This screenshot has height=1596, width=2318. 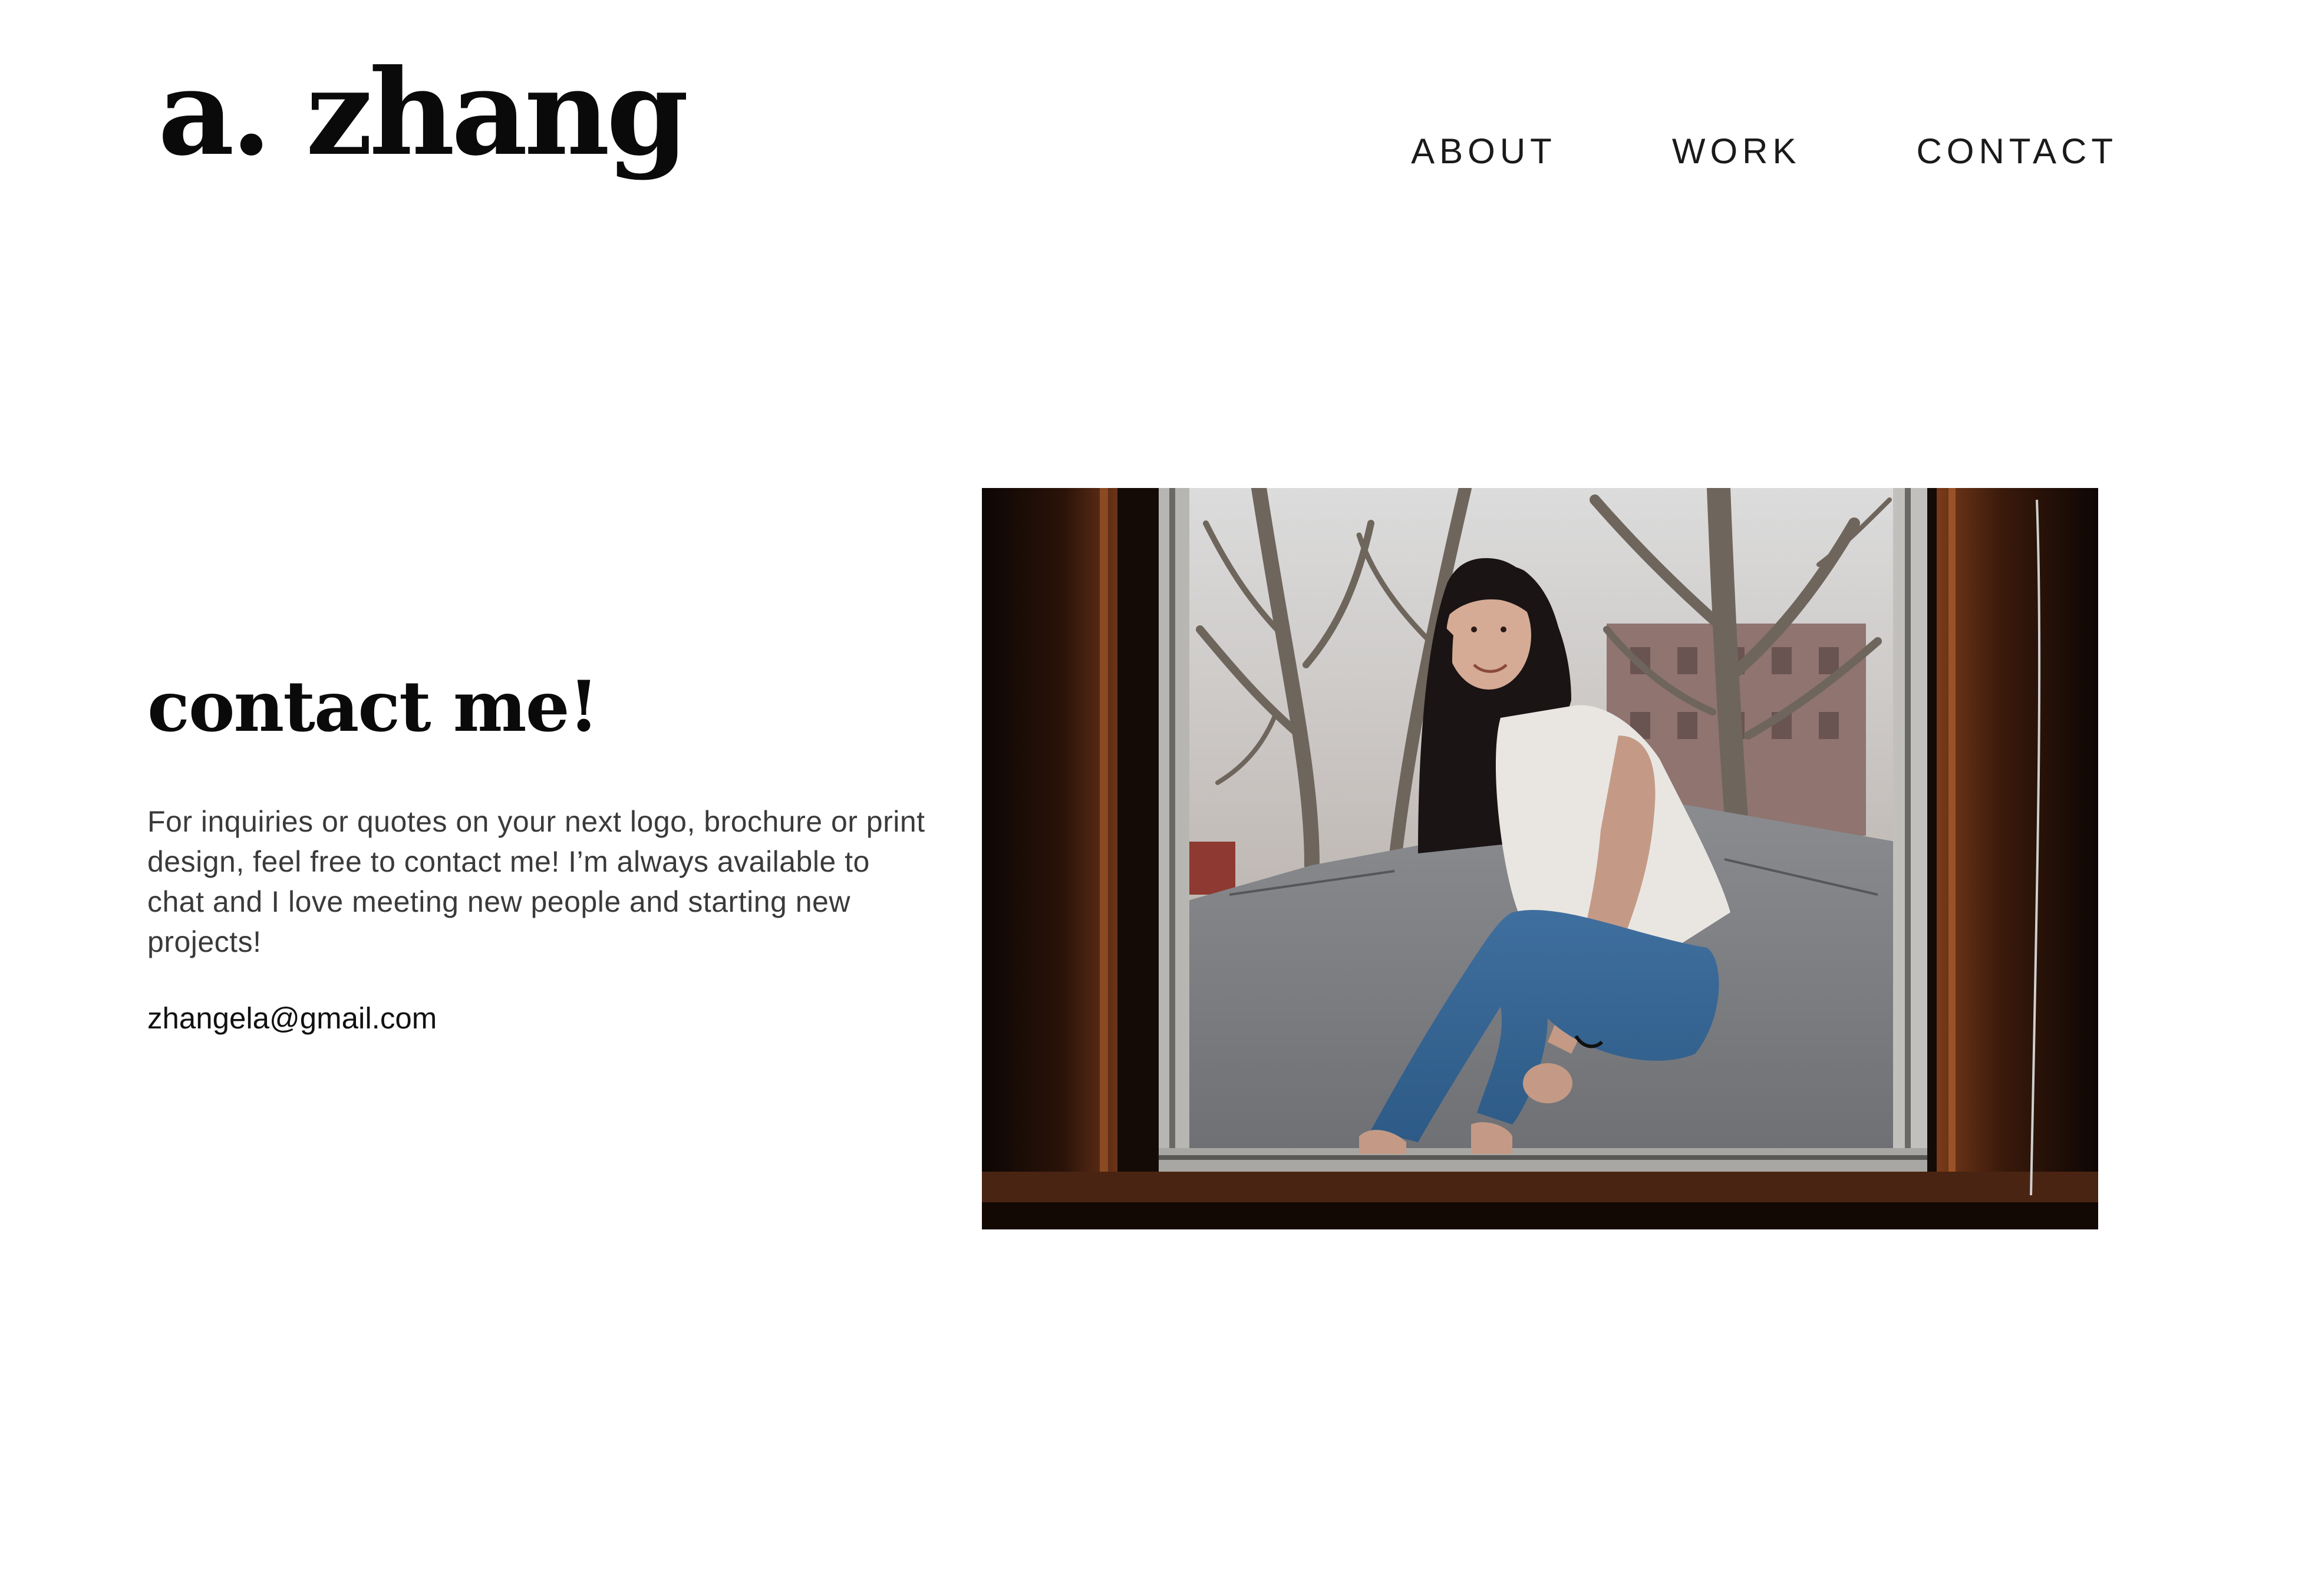 What do you see at coordinates (423, 113) in the screenshot?
I see `site-logo: a. zhang` at bounding box center [423, 113].